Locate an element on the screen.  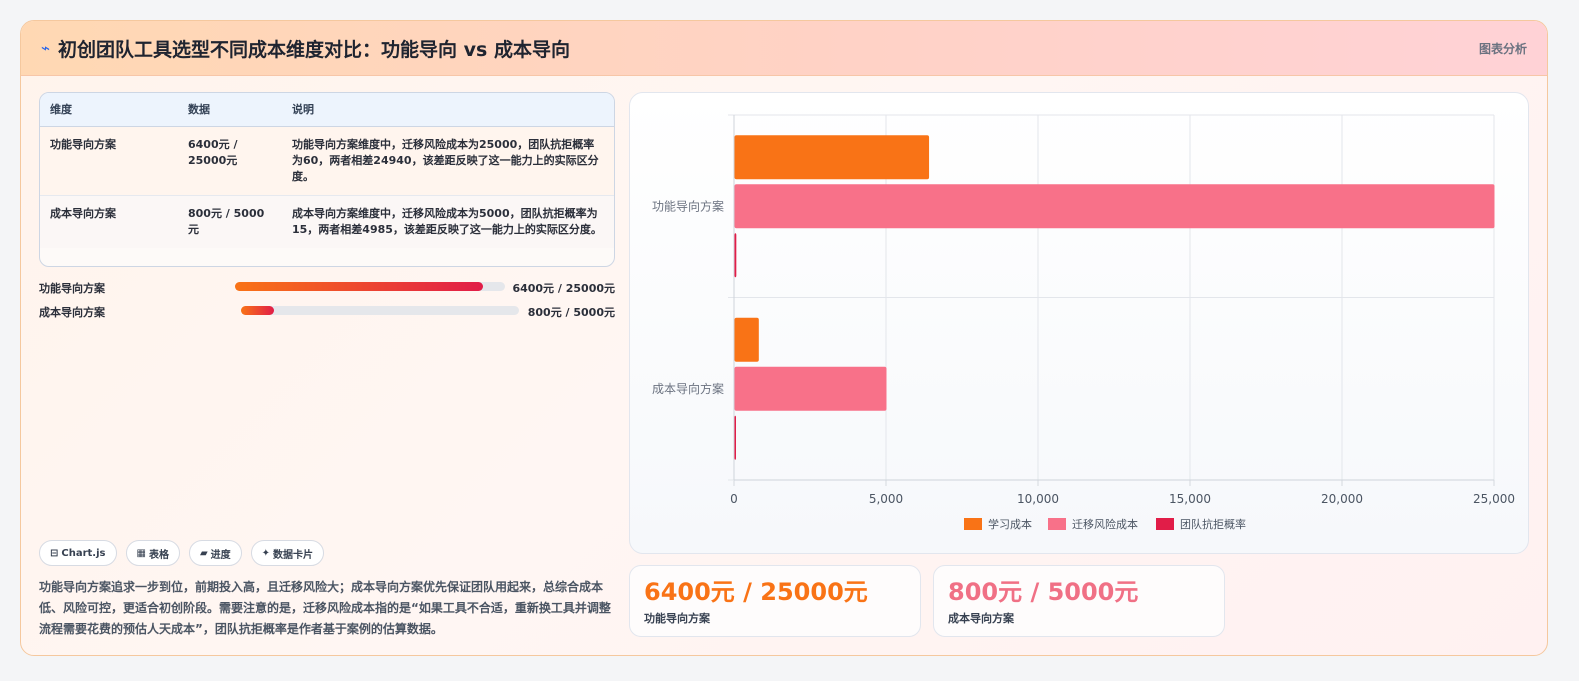
stat-card: 6400元 / 25000元 功能导向方案 is located at coordinates (775, 601).